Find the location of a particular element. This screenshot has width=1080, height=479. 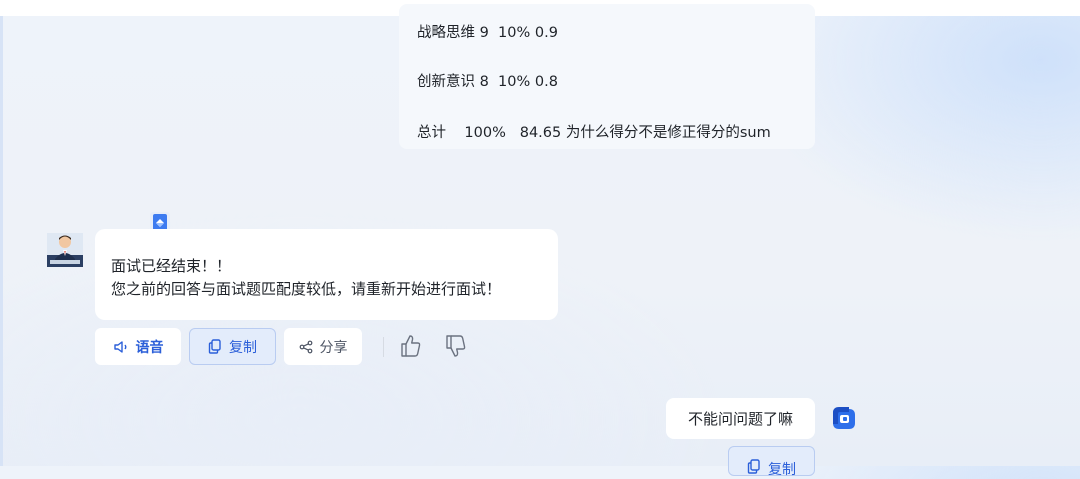

message-line: 您之前的回答与面试题匹配度较低，请重新开始进行面试！ is located at coordinates (306, 289).